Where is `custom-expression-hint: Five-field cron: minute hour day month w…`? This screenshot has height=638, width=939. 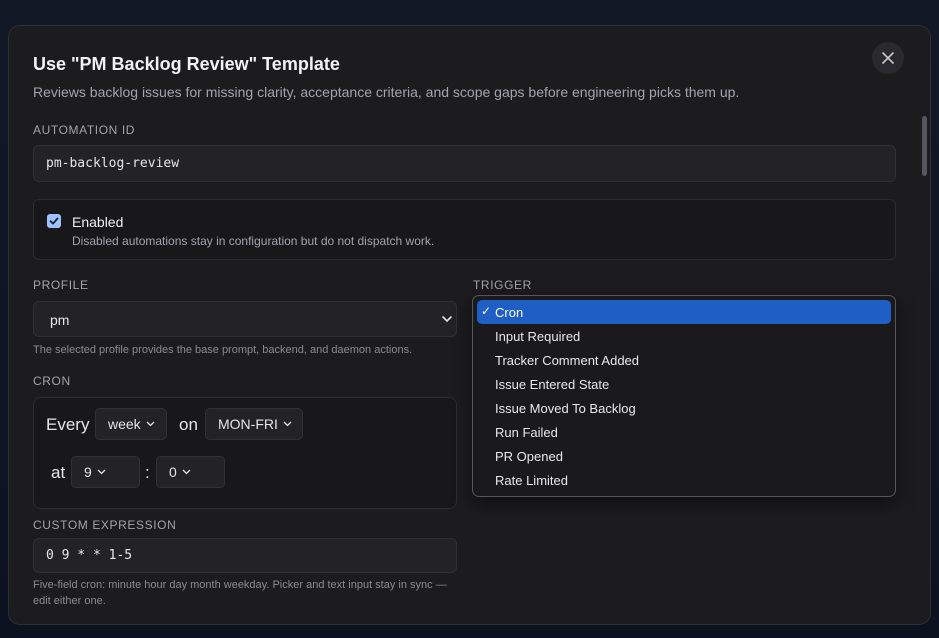 custom-expression-hint: Five-field cron: minute hour day month w… is located at coordinates (240, 593).